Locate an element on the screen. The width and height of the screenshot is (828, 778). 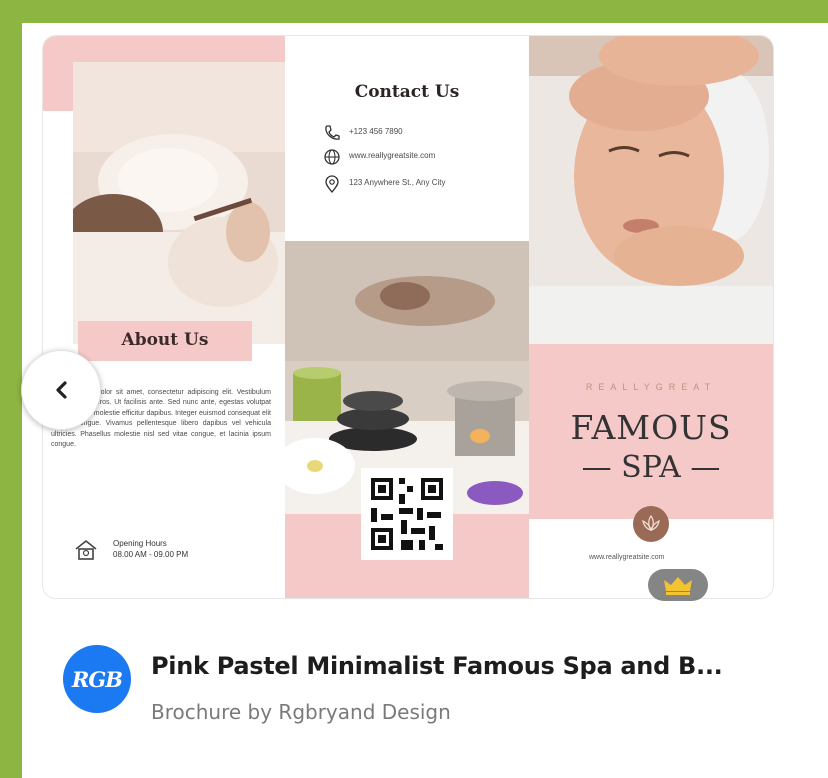
brand-block: REALLYGREAT FAMOUS — SPA — is located at coordinates (651, 431).